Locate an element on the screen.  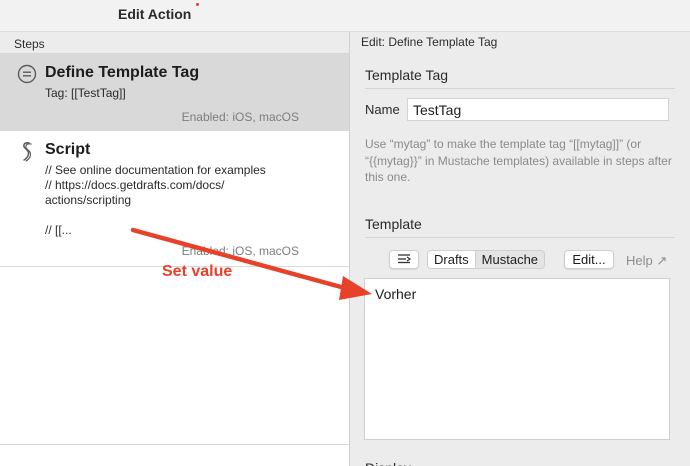
text-format-icon is located at coordinates (404, 259).